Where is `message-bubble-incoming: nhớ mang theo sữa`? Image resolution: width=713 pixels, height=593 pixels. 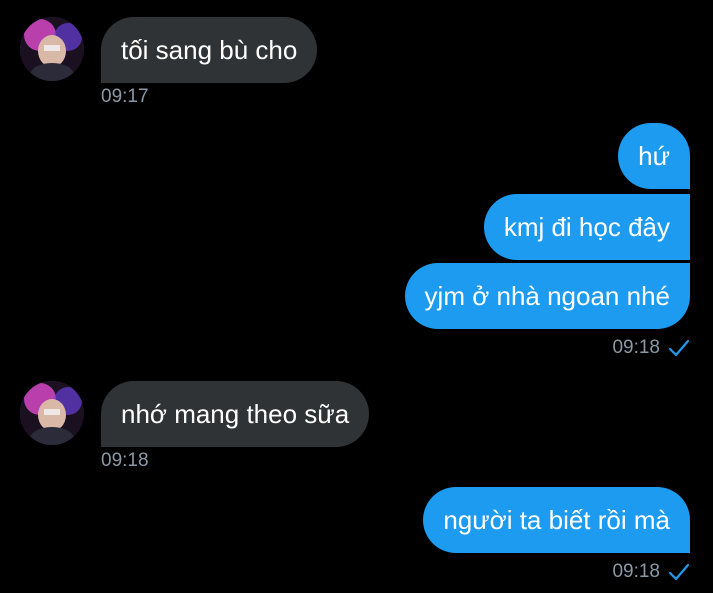
message-bubble-incoming: nhớ mang theo sữa is located at coordinates (235, 414).